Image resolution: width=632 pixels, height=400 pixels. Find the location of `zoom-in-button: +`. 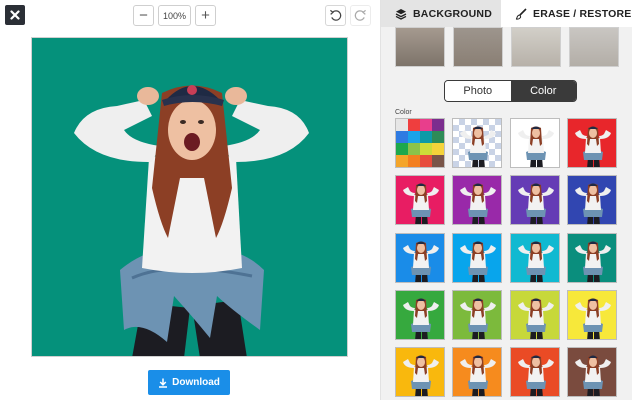

zoom-in-button: + is located at coordinates (205, 15).